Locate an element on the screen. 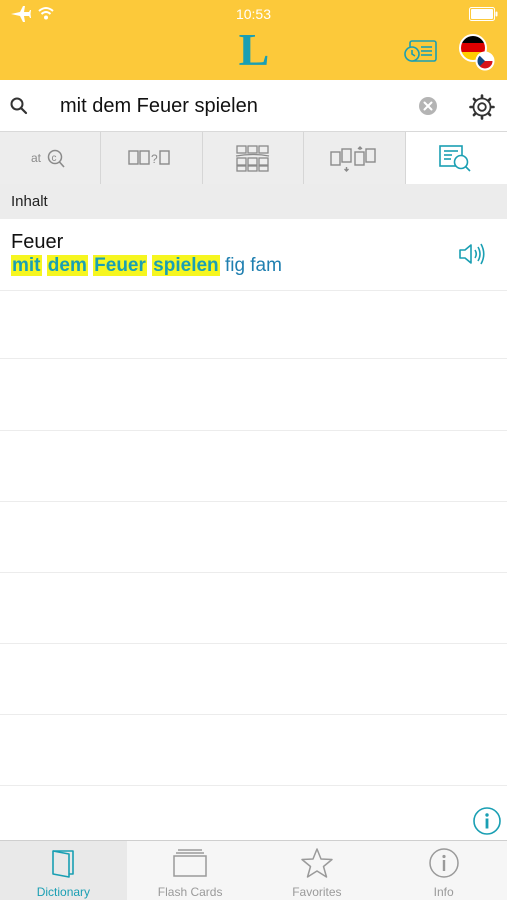  search-bar is located at coordinates (253, 106).